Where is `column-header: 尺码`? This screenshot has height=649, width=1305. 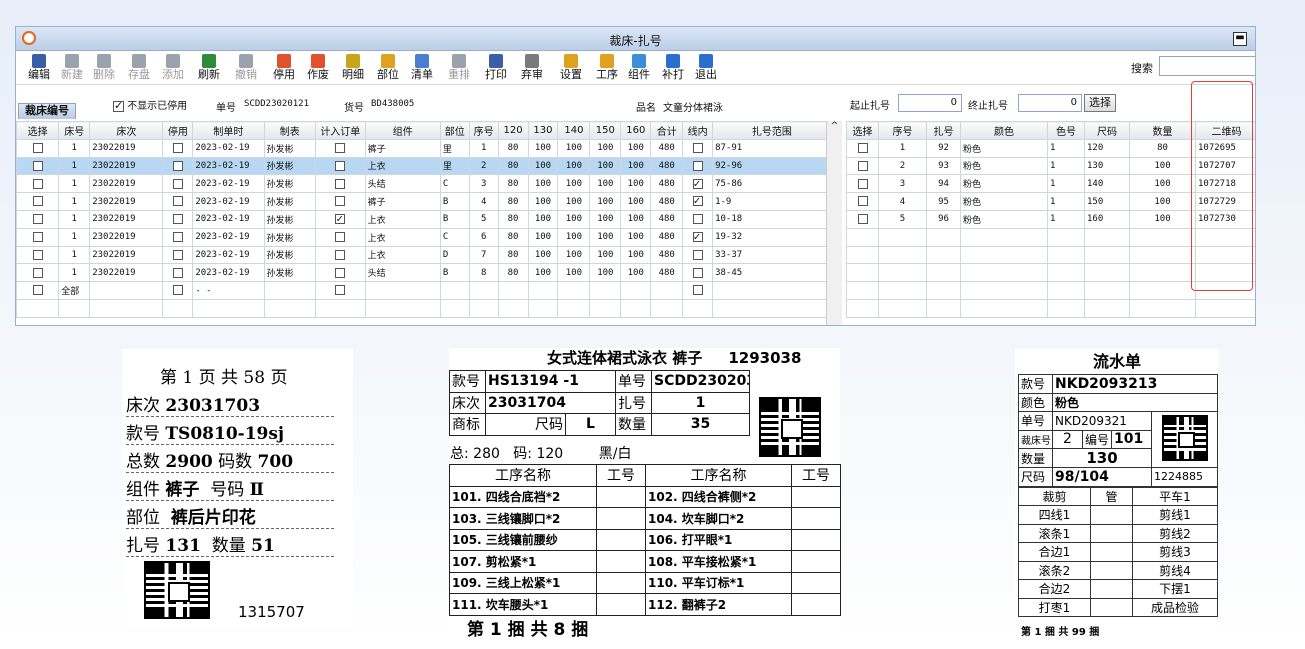 column-header: 尺码 is located at coordinates (1107, 130).